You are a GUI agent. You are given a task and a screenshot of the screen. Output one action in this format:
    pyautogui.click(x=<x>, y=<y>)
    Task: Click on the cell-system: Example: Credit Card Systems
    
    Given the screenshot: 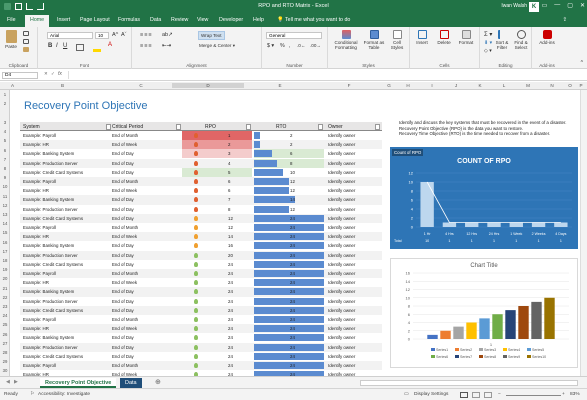 What is the action you would take?
    pyautogui.click(x=53, y=218)
    